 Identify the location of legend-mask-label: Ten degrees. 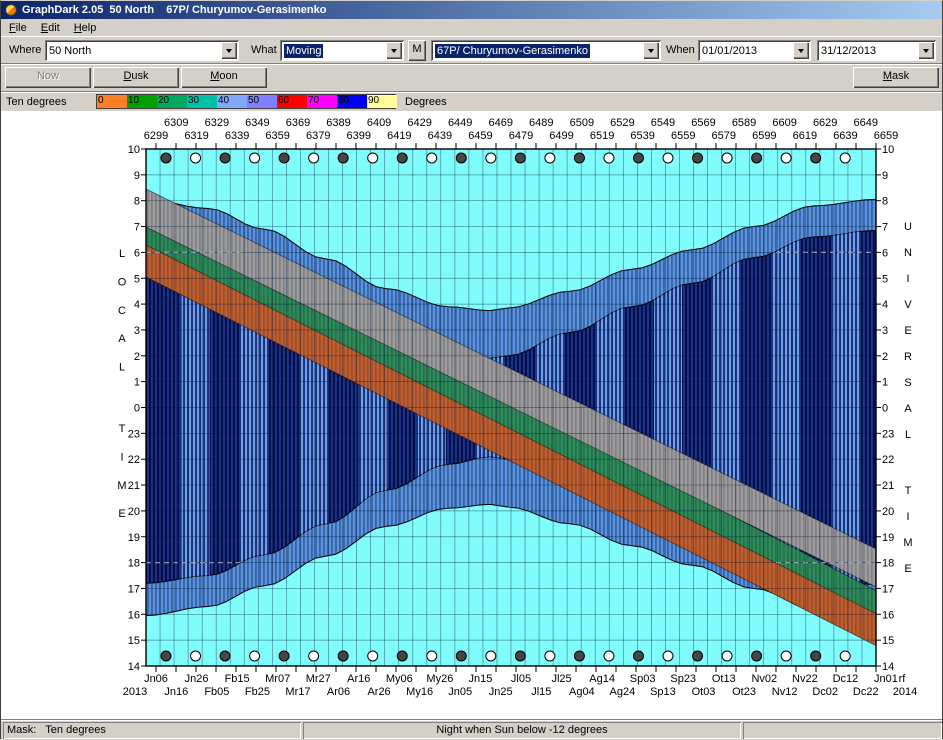
(36, 102).